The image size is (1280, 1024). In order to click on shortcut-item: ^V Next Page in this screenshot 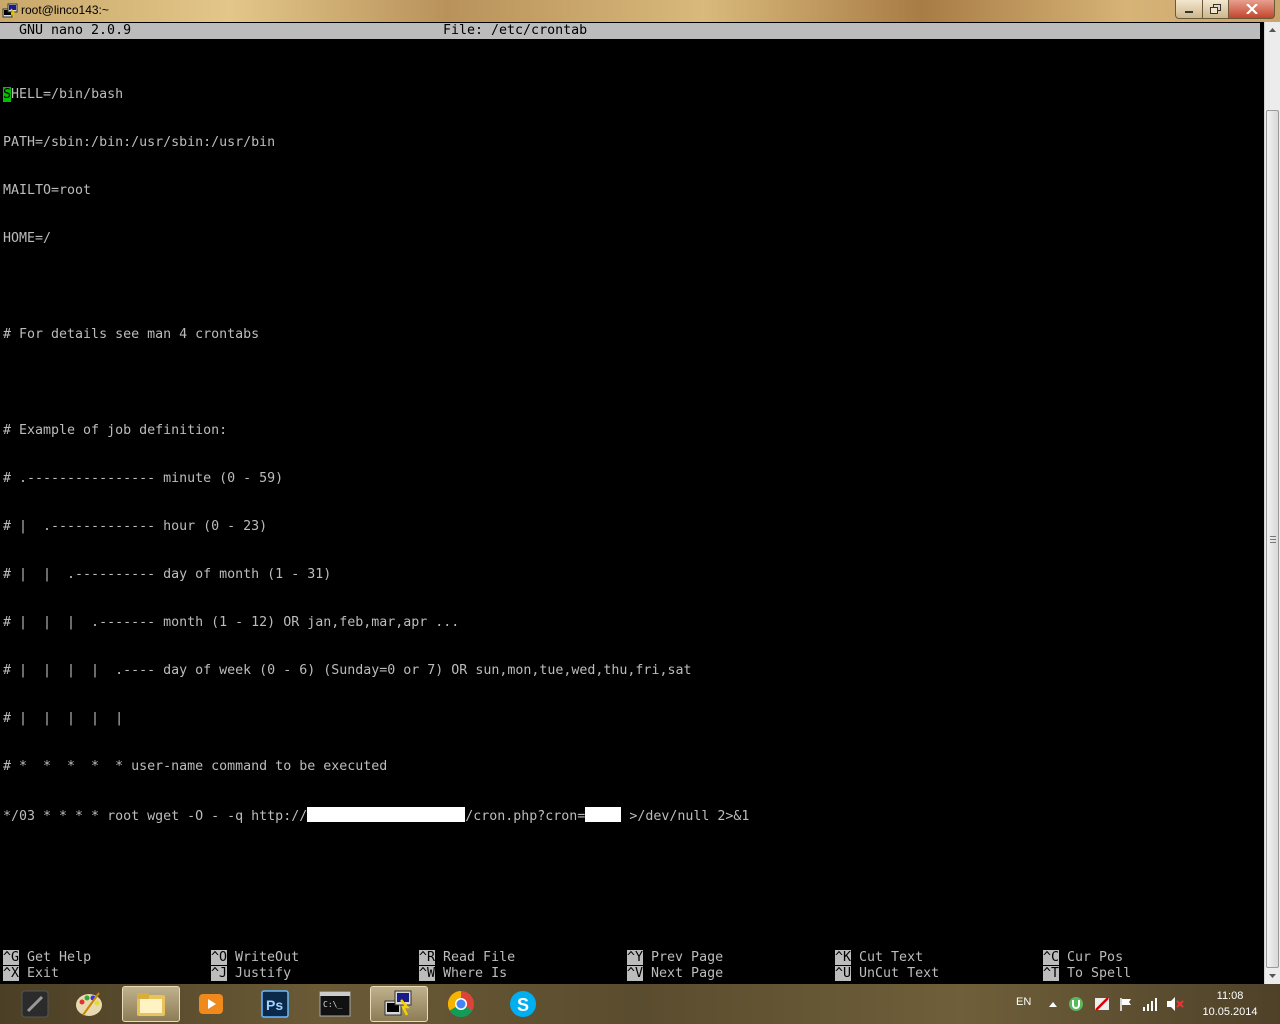, I will do `click(675, 974)`.